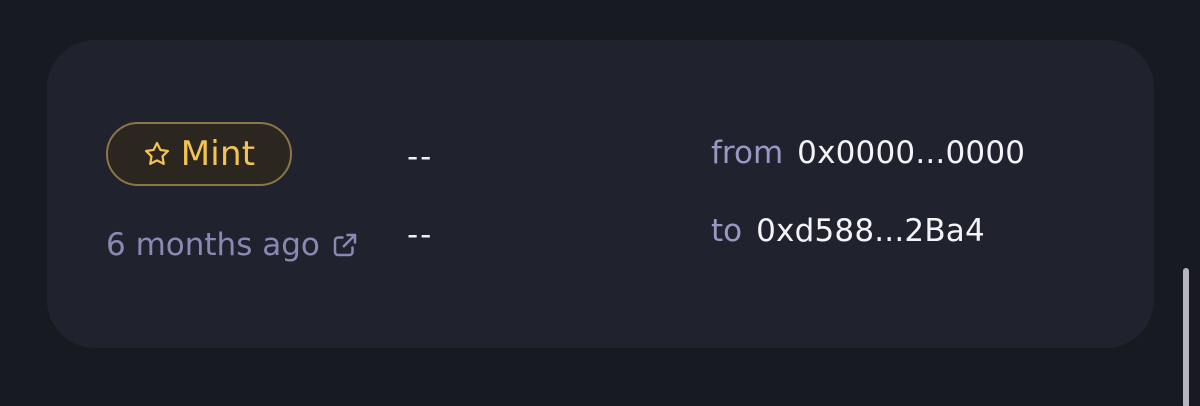 This screenshot has height=406, width=1200. What do you see at coordinates (747, 153) in the screenshot?
I see `from-label: from` at bounding box center [747, 153].